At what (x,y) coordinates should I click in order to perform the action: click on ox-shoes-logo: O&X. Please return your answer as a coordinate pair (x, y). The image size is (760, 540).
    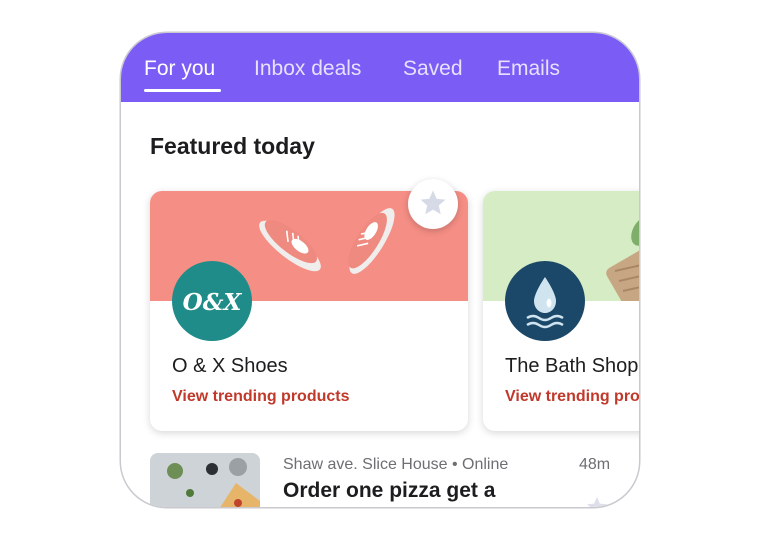
    Looking at the image, I should click on (212, 301).